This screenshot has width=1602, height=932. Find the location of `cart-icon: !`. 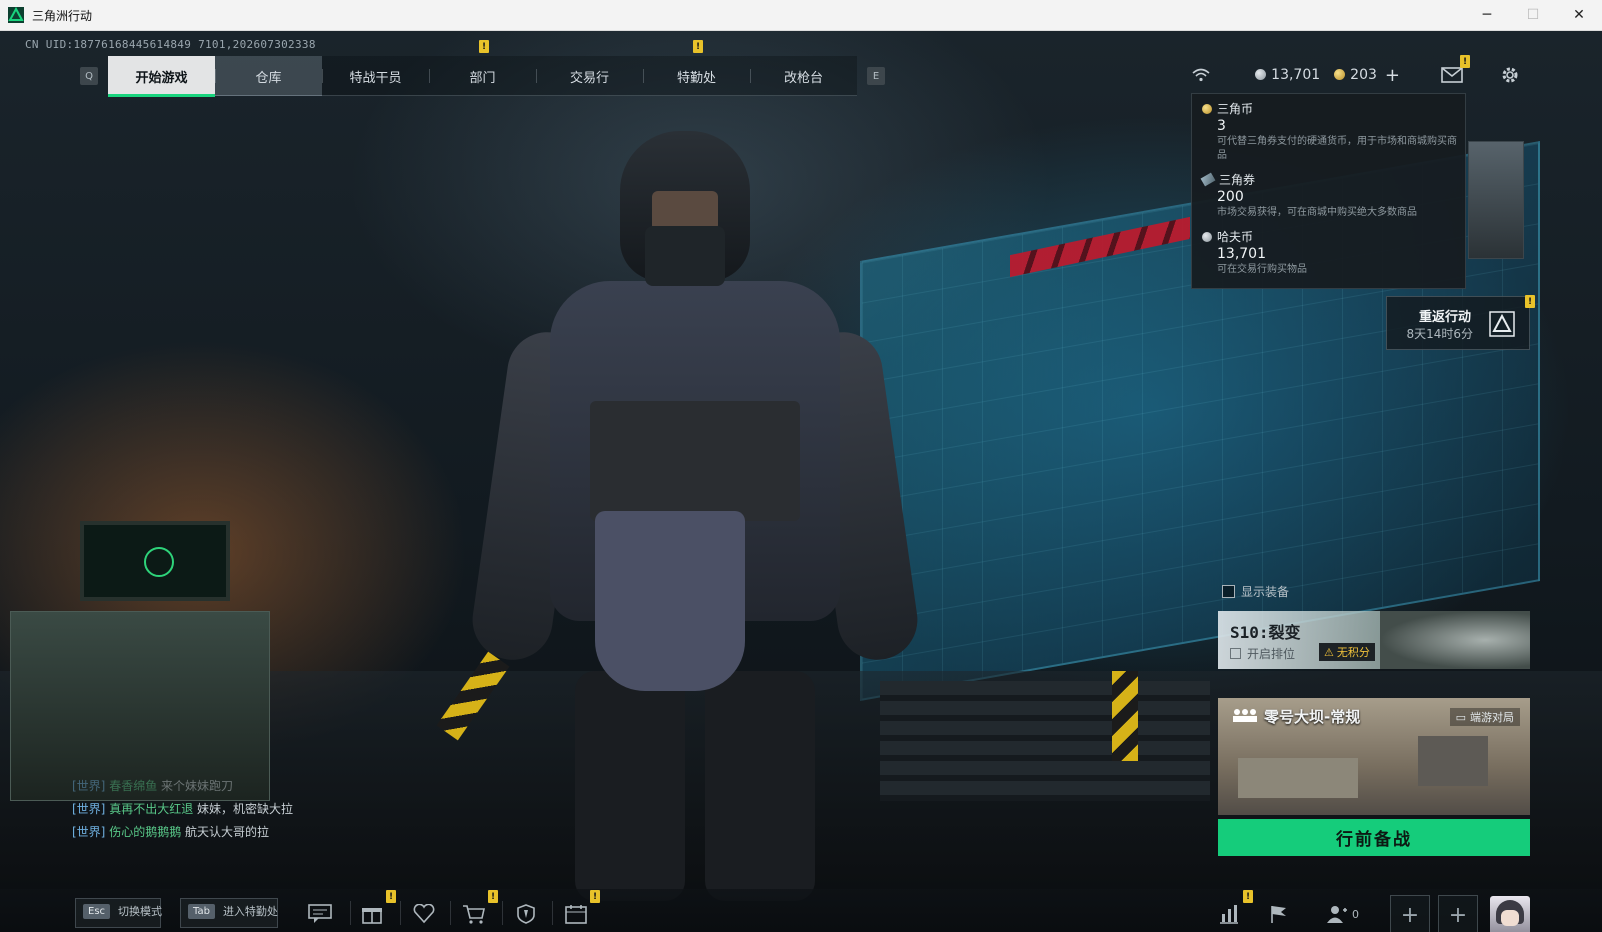

cart-icon: ! is located at coordinates (479, 909).